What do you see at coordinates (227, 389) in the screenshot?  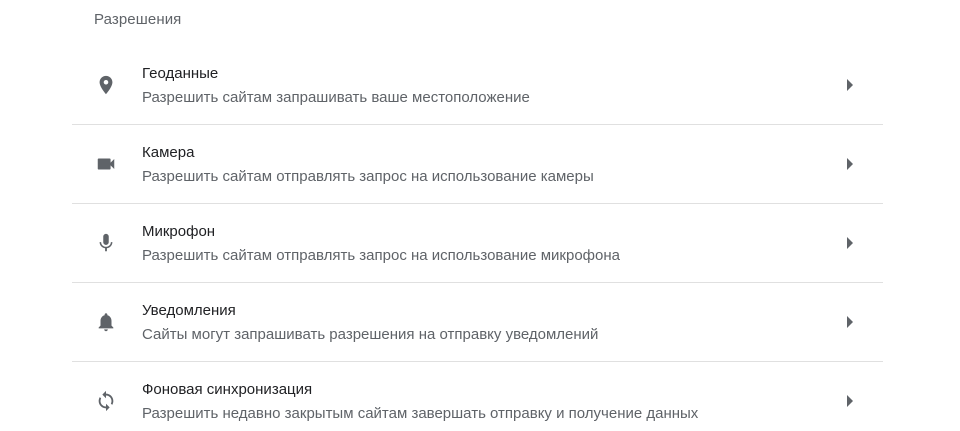 I see `permission-title: Фоновая синхронизация` at bounding box center [227, 389].